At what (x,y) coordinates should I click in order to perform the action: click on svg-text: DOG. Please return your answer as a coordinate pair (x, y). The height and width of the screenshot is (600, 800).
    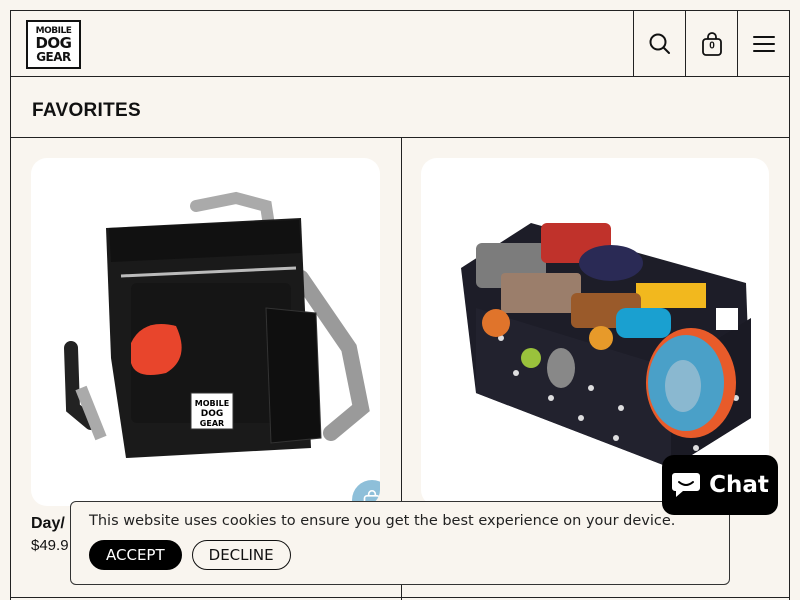
    Looking at the image, I should click on (212, 414).